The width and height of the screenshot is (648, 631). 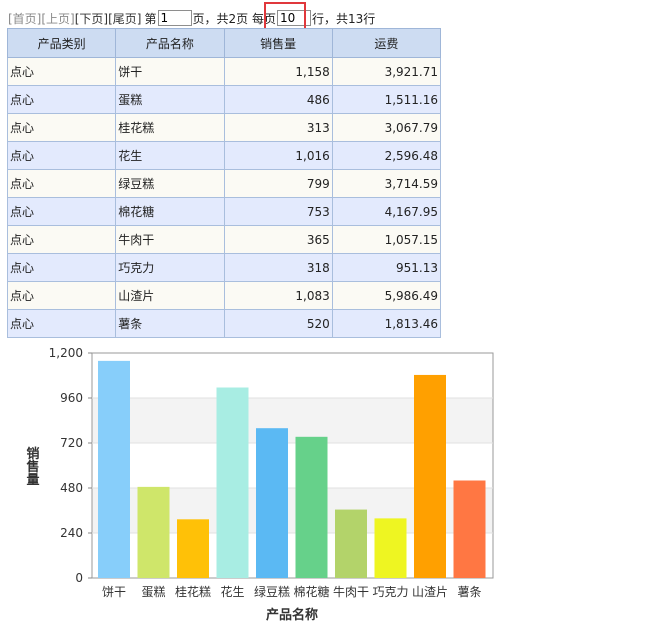 I want to click on page-number-input, so click(x=174, y=18).